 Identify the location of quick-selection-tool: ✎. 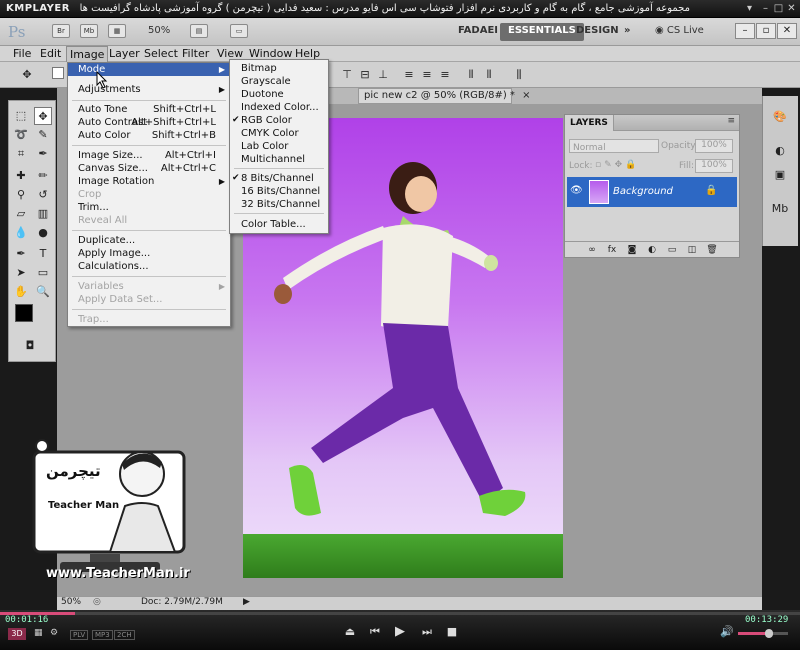
(43, 135).